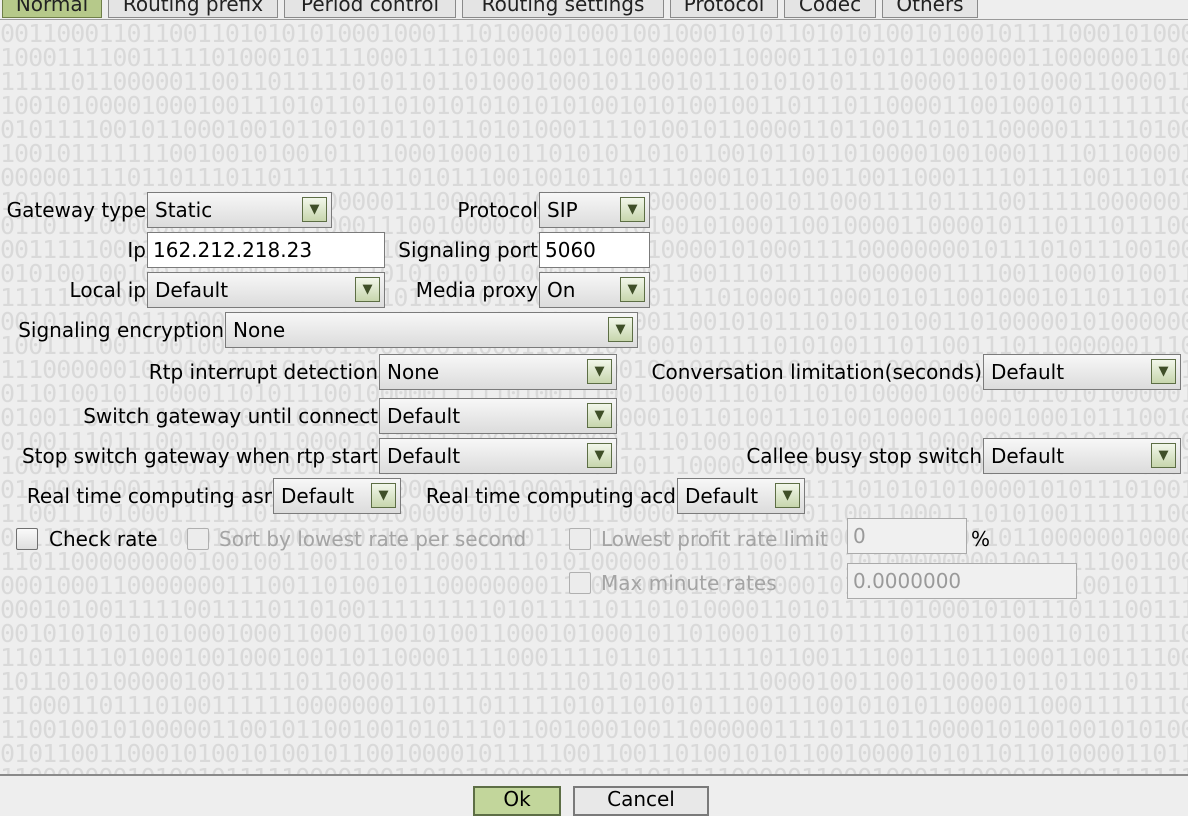 This screenshot has width=1188, height=816. Describe the element at coordinates (864, 456) in the screenshot. I see `callee-busy-stop-switch-label: Callee busy stop switch` at that location.